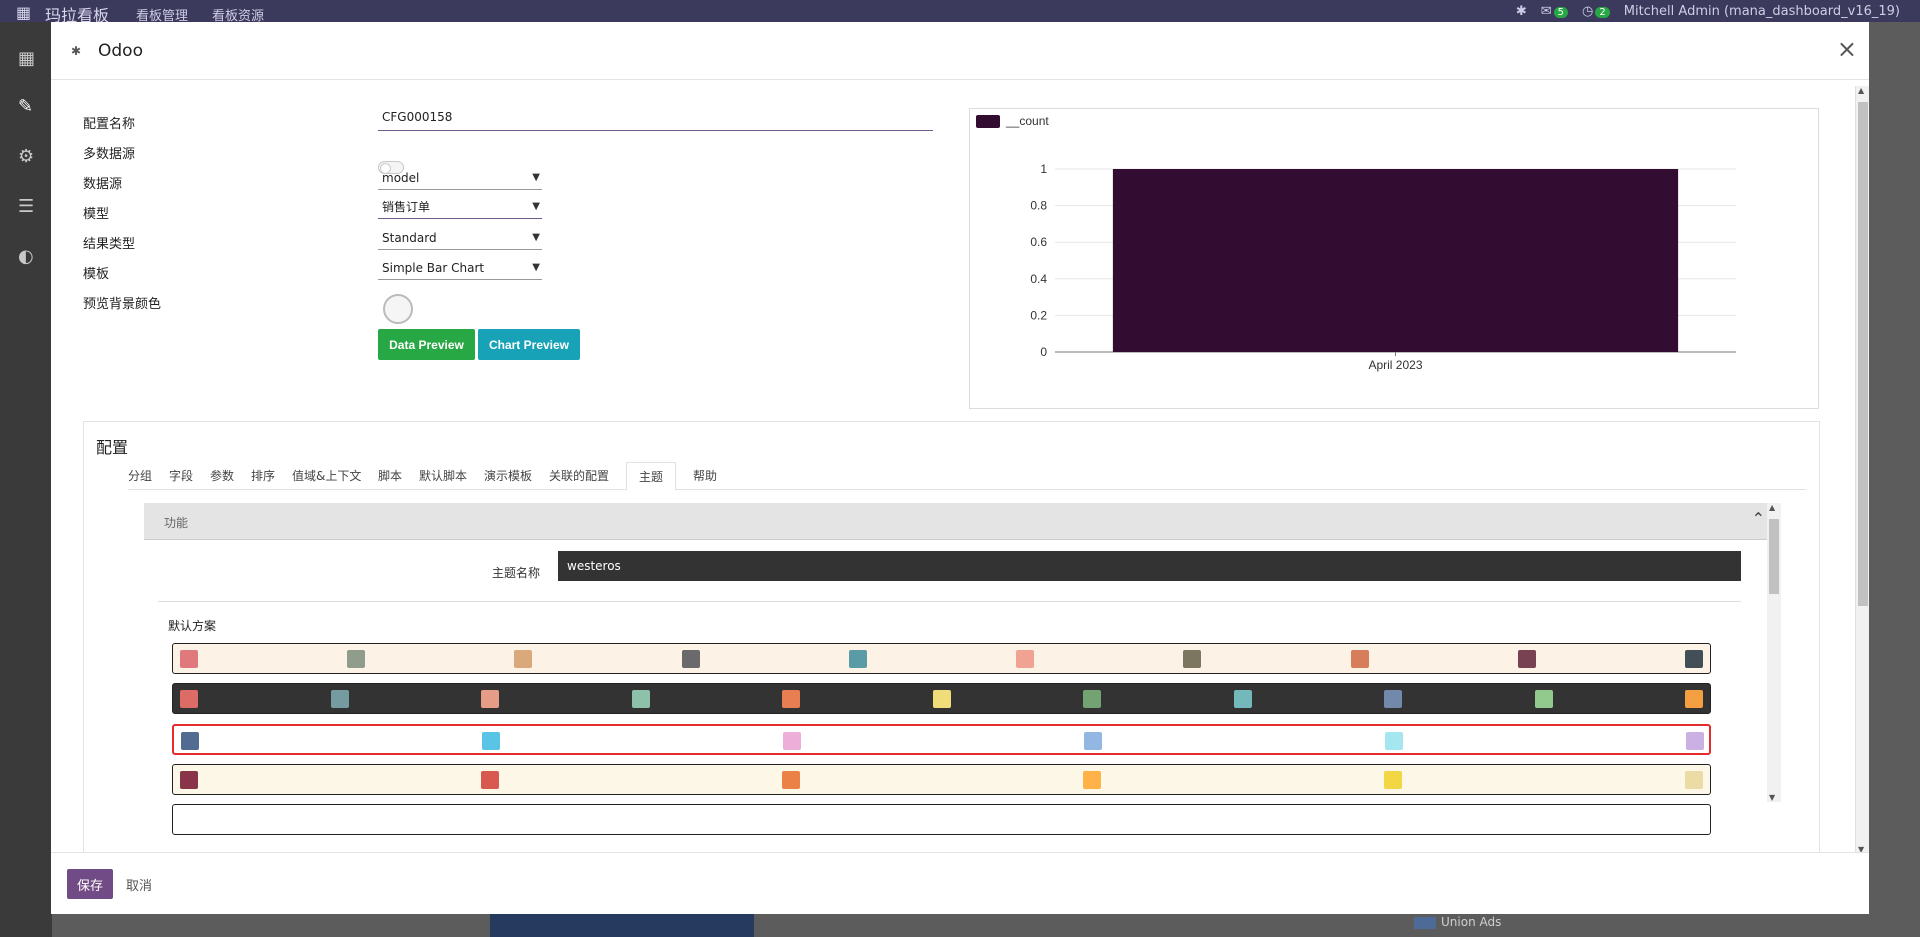 The height and width of the screenshot is (937, 1920). I want to click on modal-scrollbar: ▲ ▼, so click(1862, 469).